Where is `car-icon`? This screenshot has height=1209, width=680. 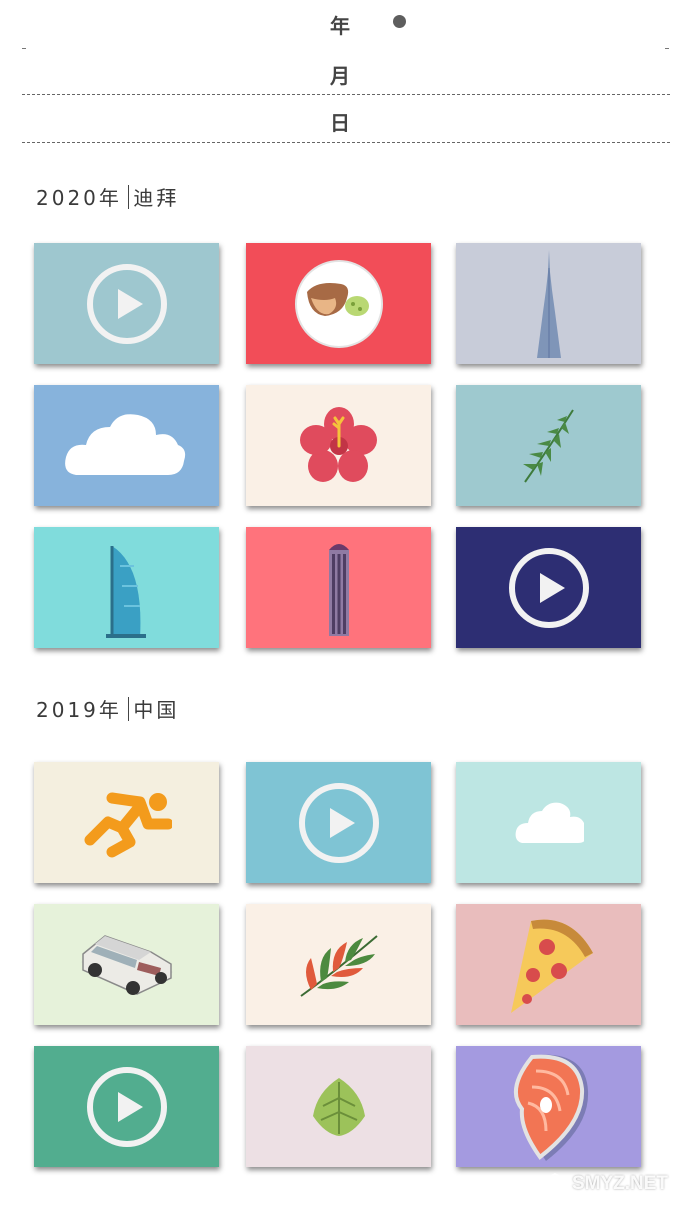
car-icon is located at coordinates (126, 964).